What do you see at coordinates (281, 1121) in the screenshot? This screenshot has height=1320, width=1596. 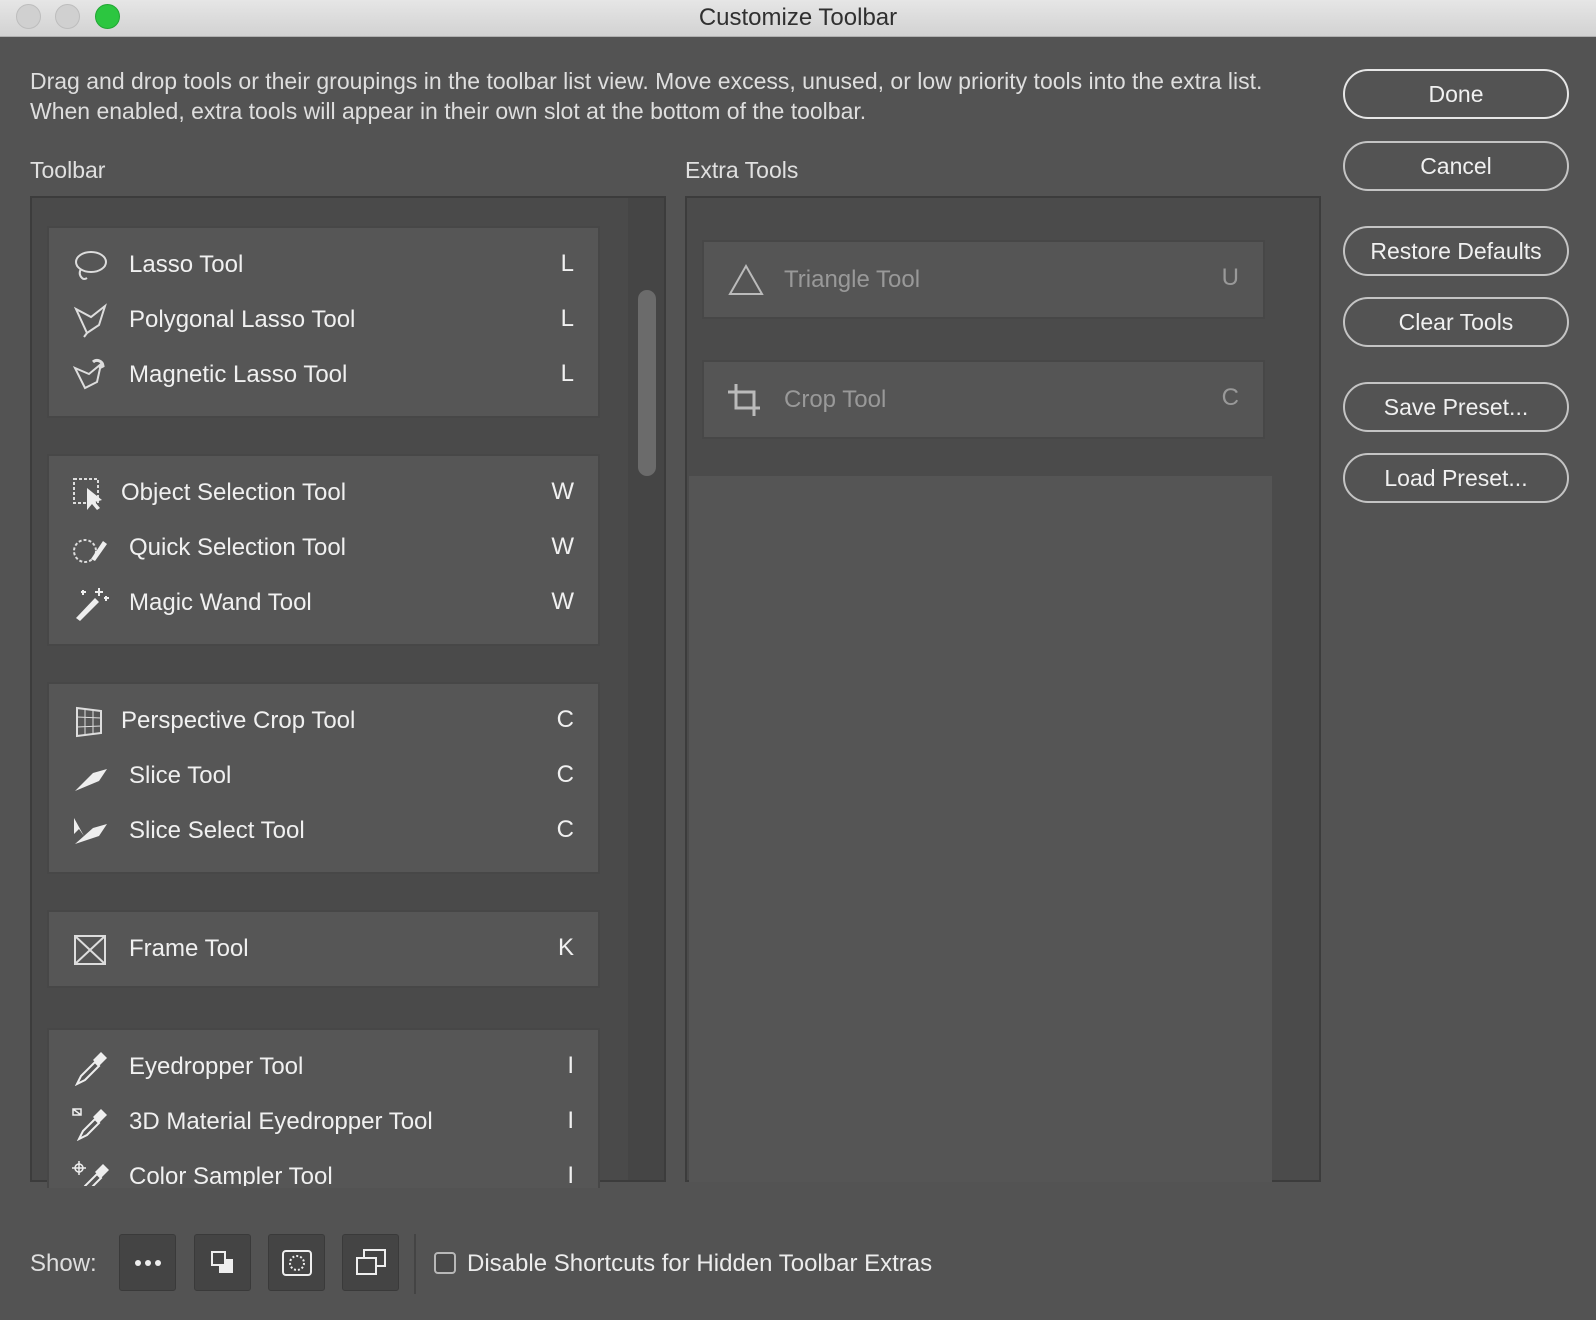 I see `tool-name: 3D Material Eyedropper Tool` at bounding box center [281, 1121].